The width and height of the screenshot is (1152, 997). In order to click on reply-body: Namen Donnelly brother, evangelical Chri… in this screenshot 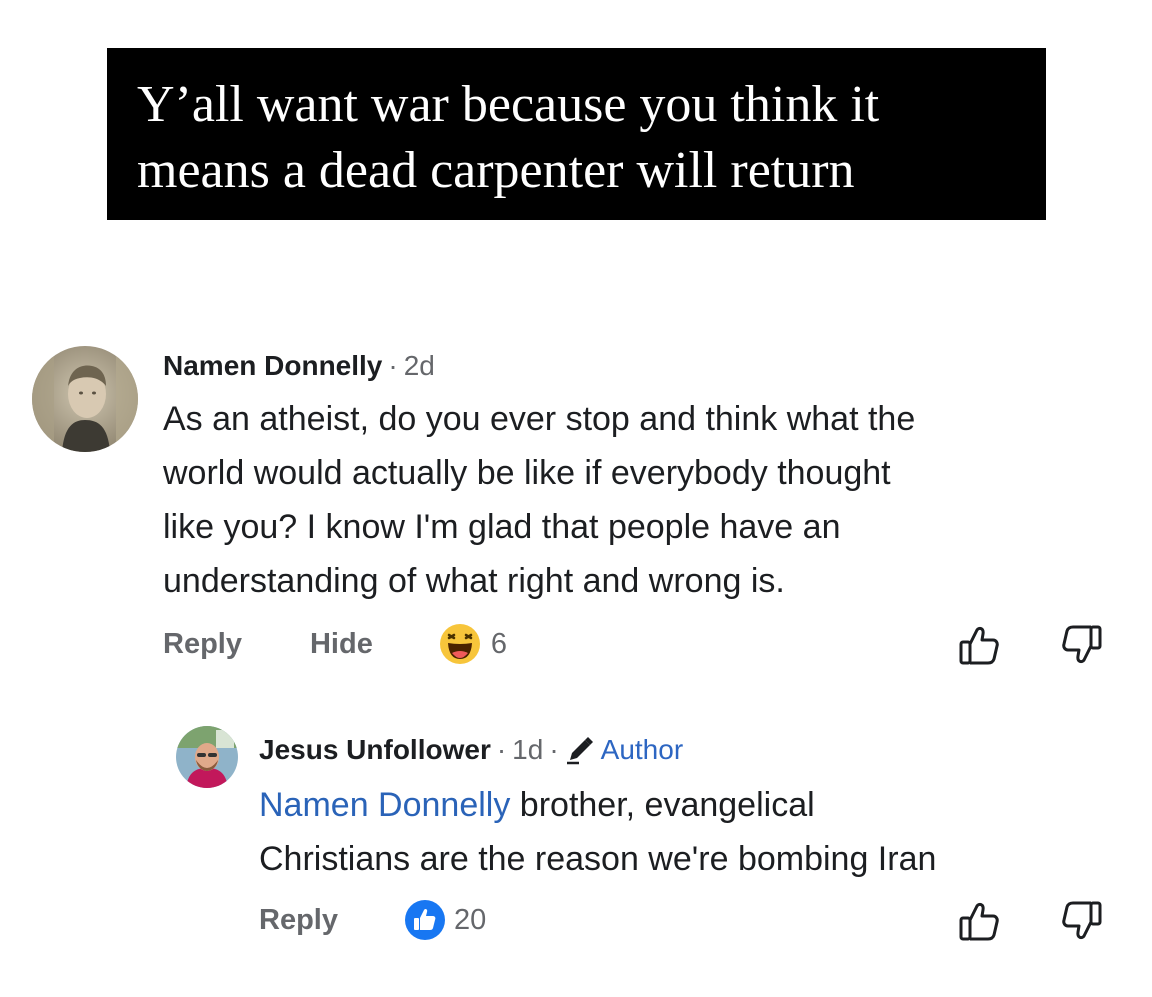, I will do `click(699, 832)`.